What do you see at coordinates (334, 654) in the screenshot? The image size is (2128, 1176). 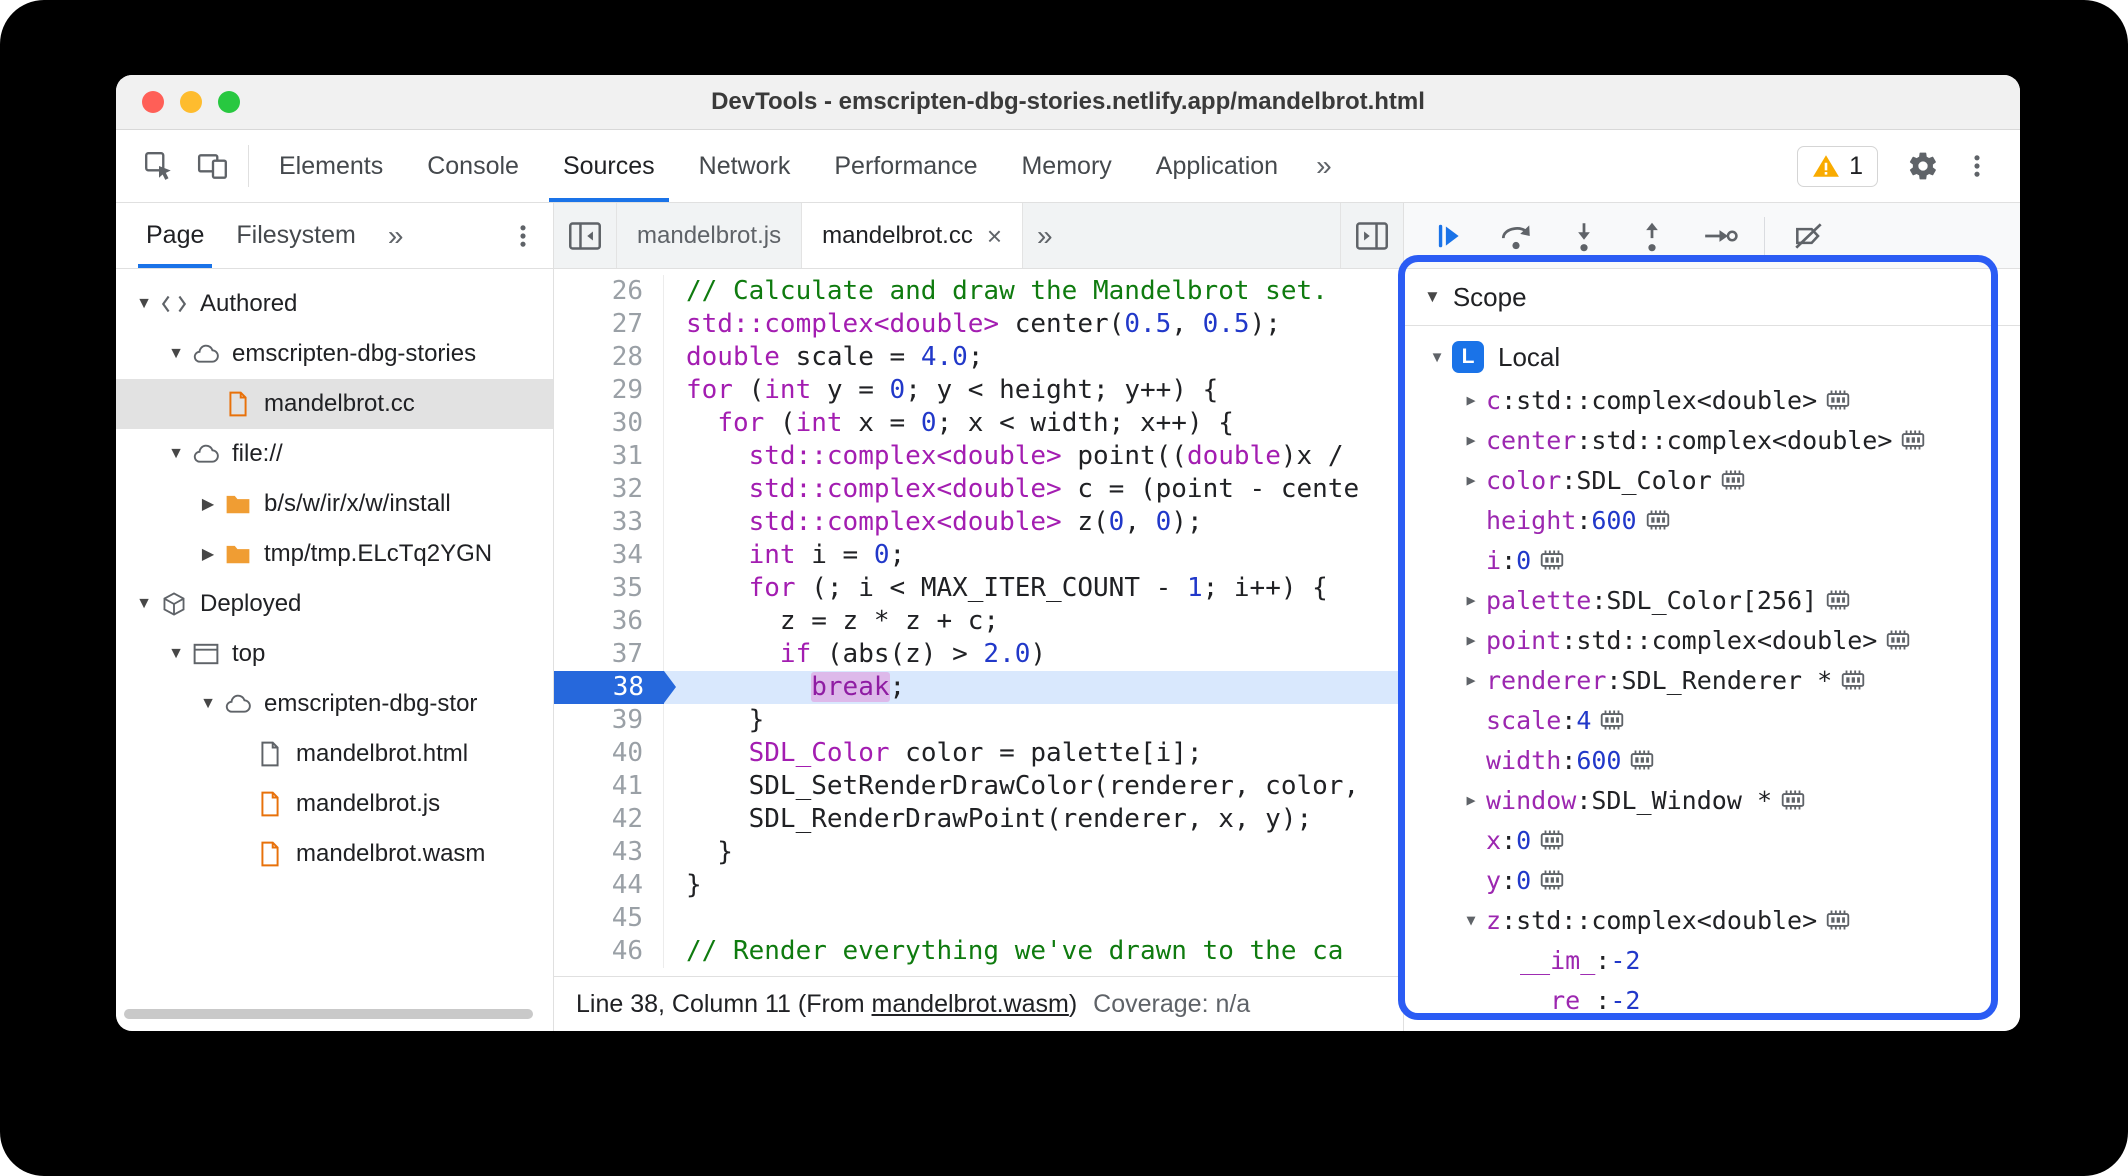 I see `tree-item-top: ▼ top` at bounding box center [334, 654].